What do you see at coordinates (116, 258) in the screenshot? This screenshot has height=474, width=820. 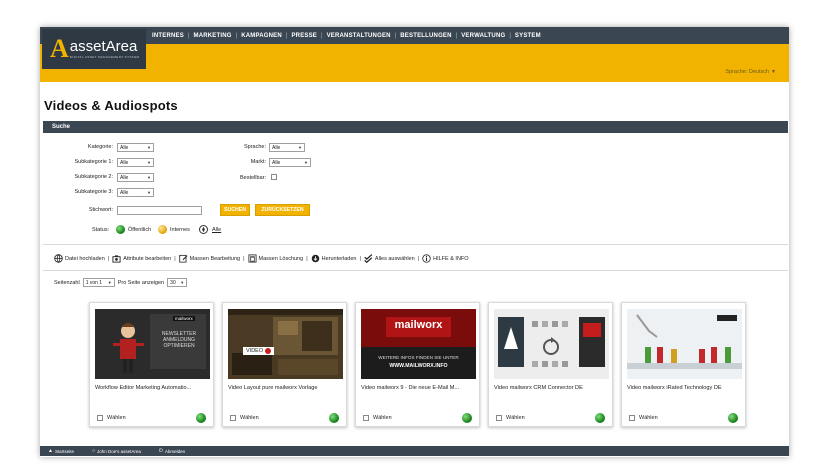 I see `camera-icon` at bounding box center [116, 258].